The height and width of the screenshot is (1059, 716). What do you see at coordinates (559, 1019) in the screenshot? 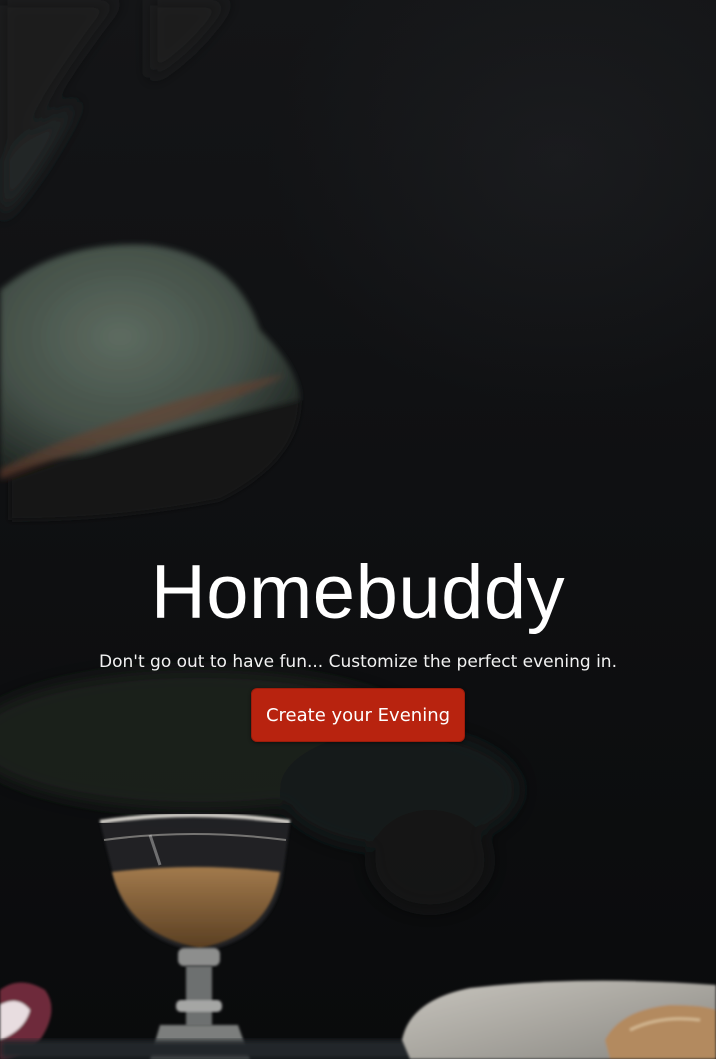
I see `plate-with-bread` at bounding box center [559, 1019].